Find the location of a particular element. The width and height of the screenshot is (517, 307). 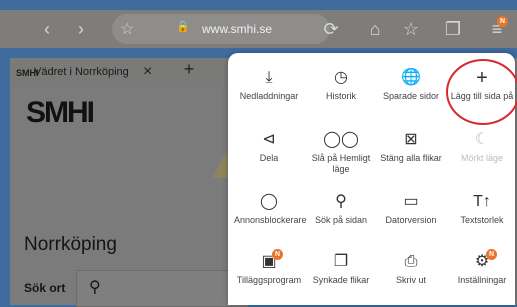

shield-icon: ◯ is located at coordinates (269, 201).